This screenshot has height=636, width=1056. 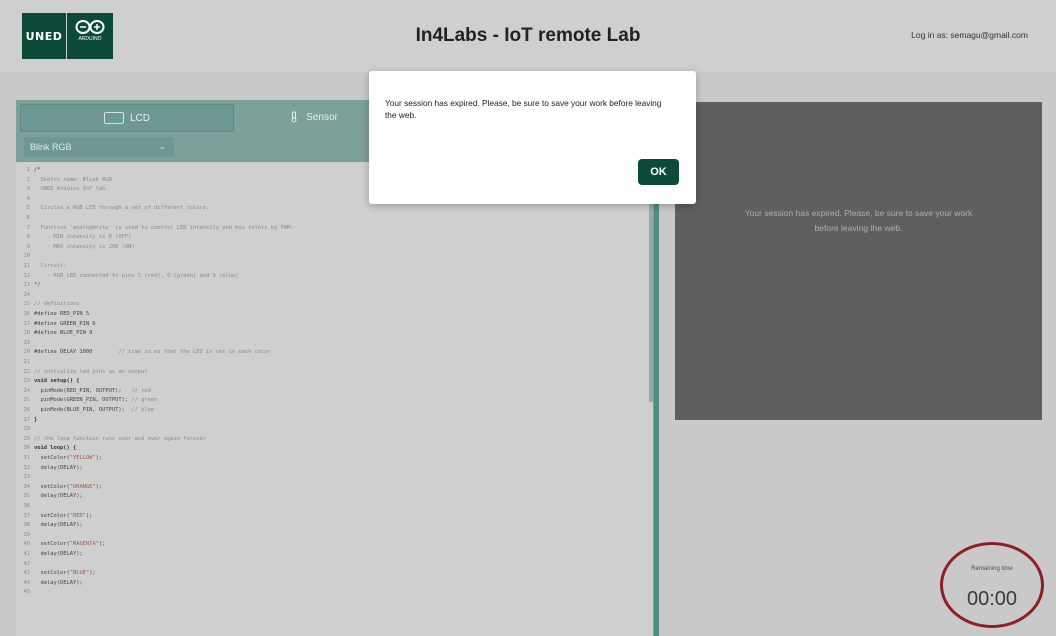 I want to click on code-token: pinMode(BLUE_PIN, OUTPUT);, so click(x=83, y=410).